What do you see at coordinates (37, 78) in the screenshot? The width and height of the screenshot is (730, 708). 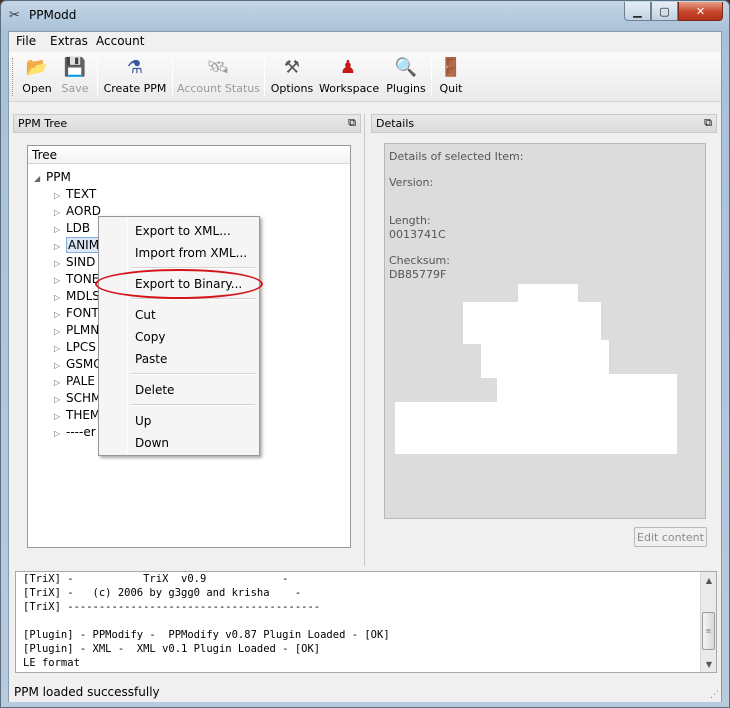 I see `open-button: 📂 Open` at bounding box center [37, 78].